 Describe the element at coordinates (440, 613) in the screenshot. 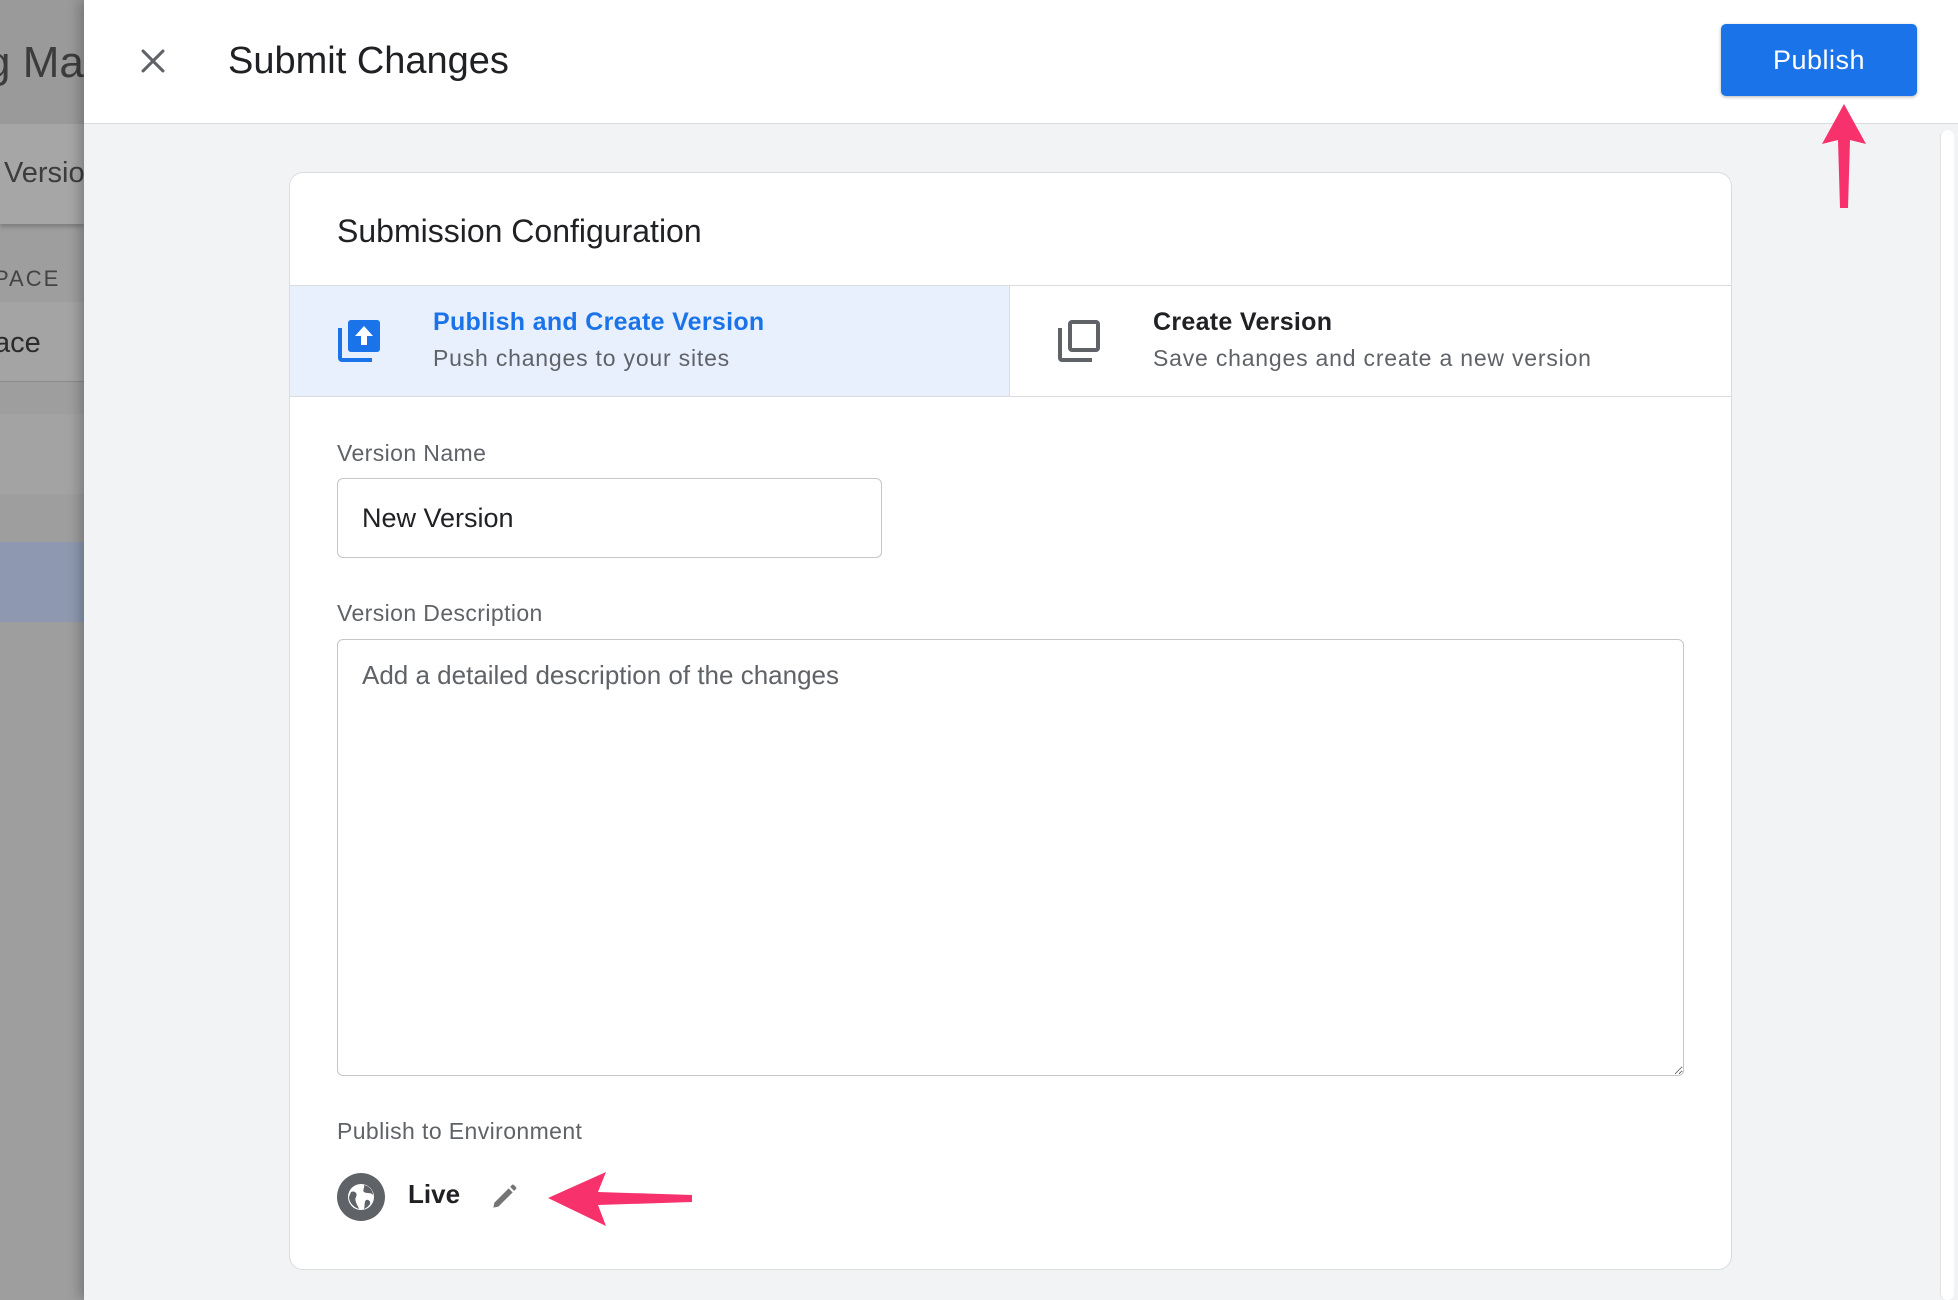

I see `version-description-label: Version Description` at that location.